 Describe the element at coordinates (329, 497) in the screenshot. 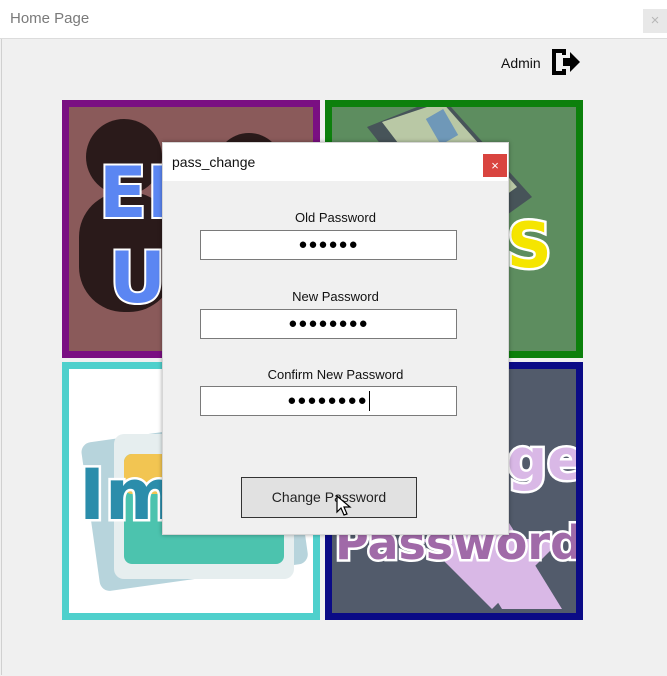

I see `change-password-button: Change Password` at that location.